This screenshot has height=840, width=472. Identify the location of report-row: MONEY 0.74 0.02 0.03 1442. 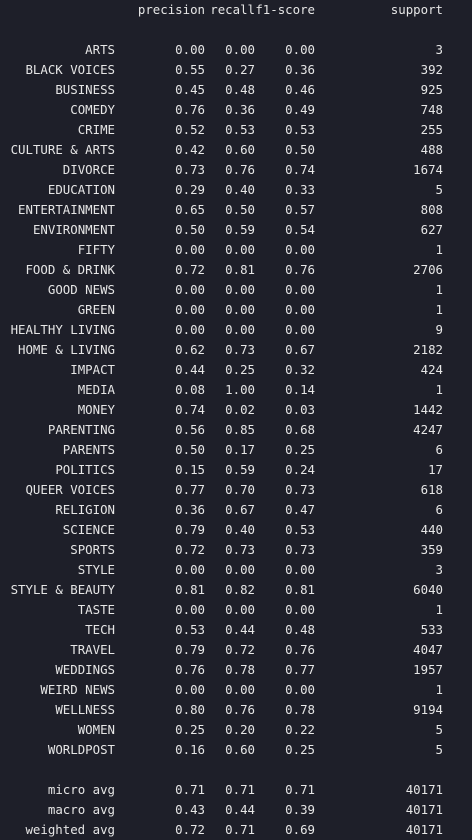
(236, 410).